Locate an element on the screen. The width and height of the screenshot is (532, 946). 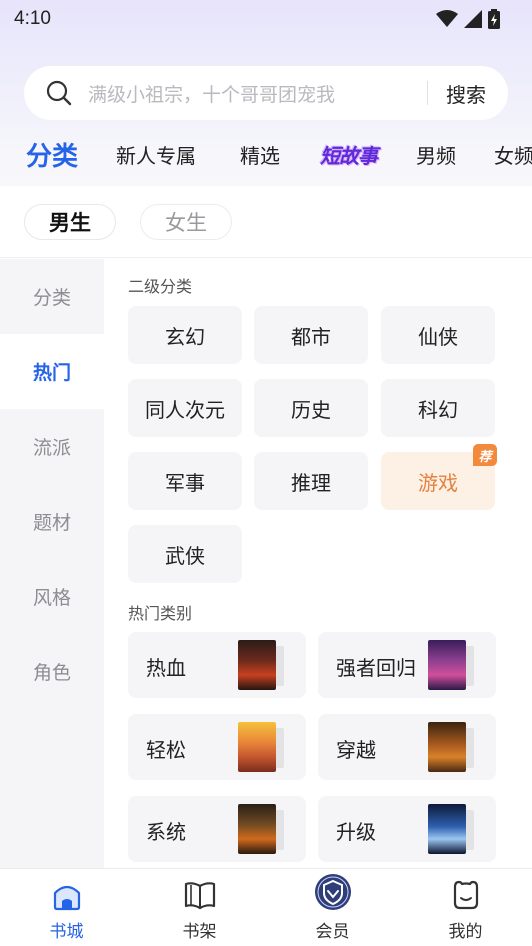
hot-category-label: 轻松 is located at coordinates (166, 750).